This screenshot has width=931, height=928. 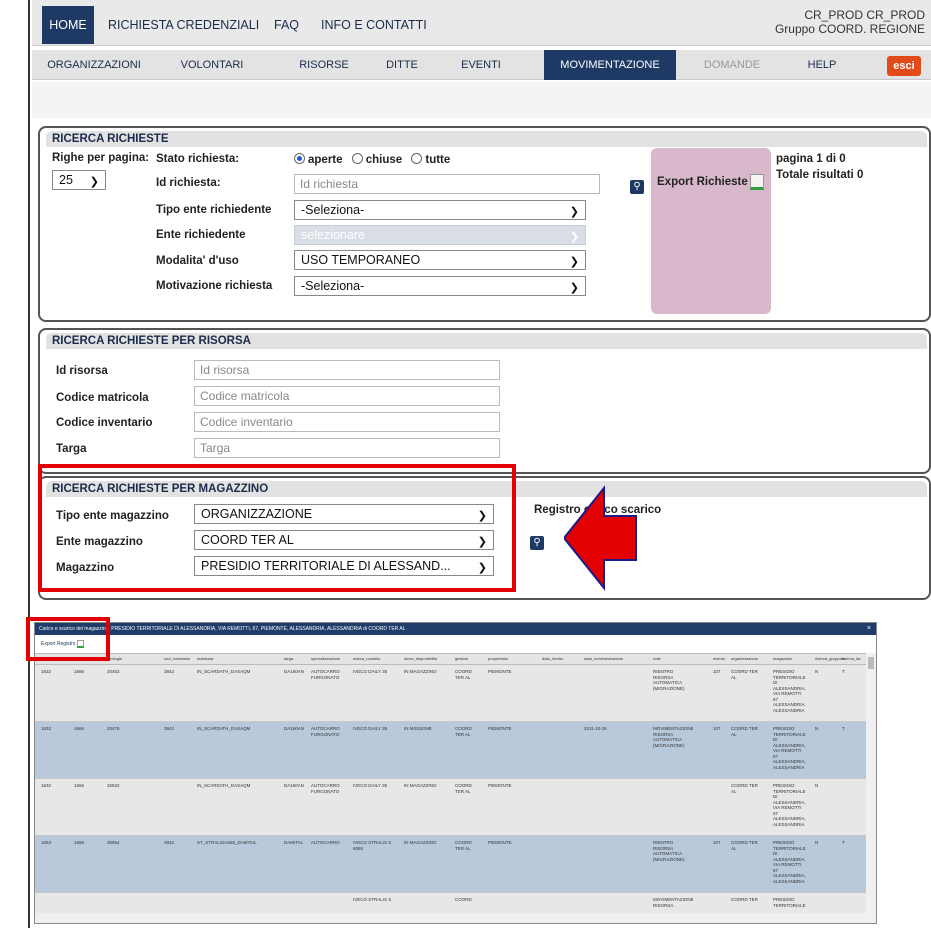 I want to click on grid-column-header: targa, so click(x=288, y=658).